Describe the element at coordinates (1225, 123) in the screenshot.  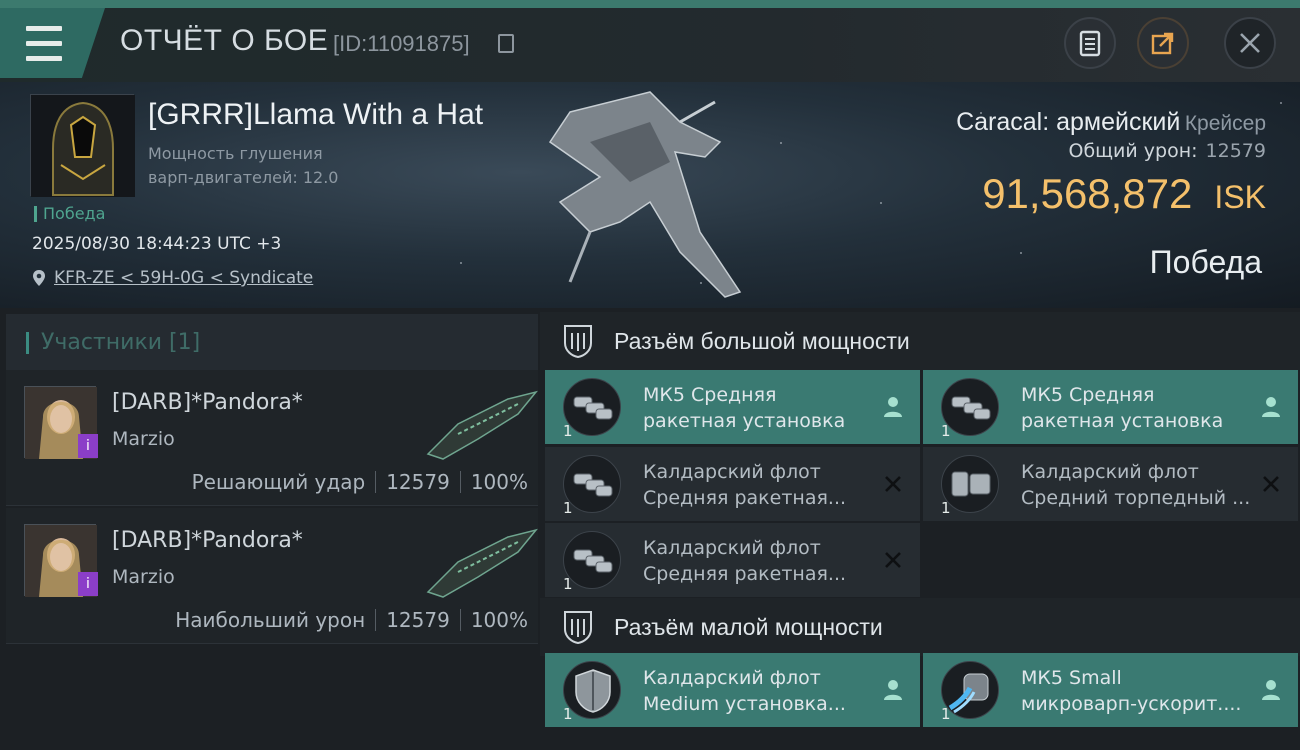
I see `ship-type: Крейсер` at that location.